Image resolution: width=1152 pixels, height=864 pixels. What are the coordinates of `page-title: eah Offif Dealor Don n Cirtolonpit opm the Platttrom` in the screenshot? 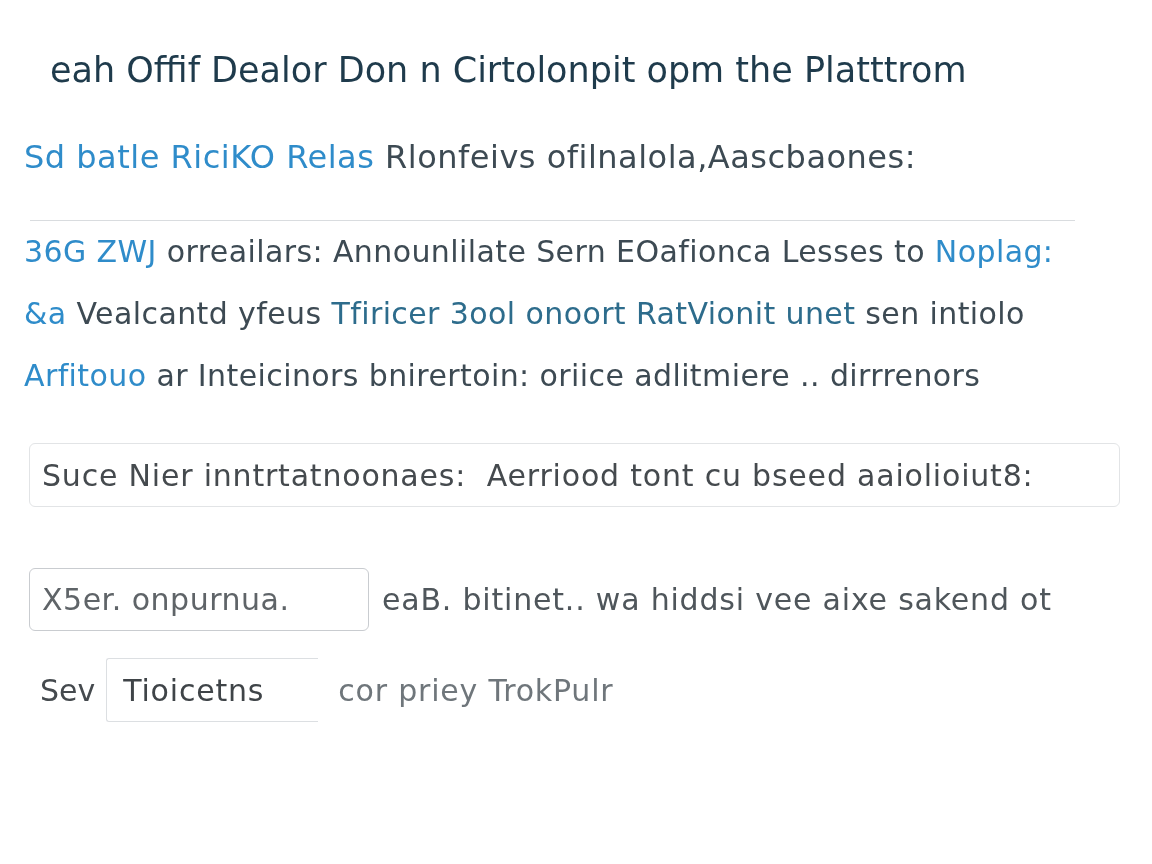 It's located at (508, 70).